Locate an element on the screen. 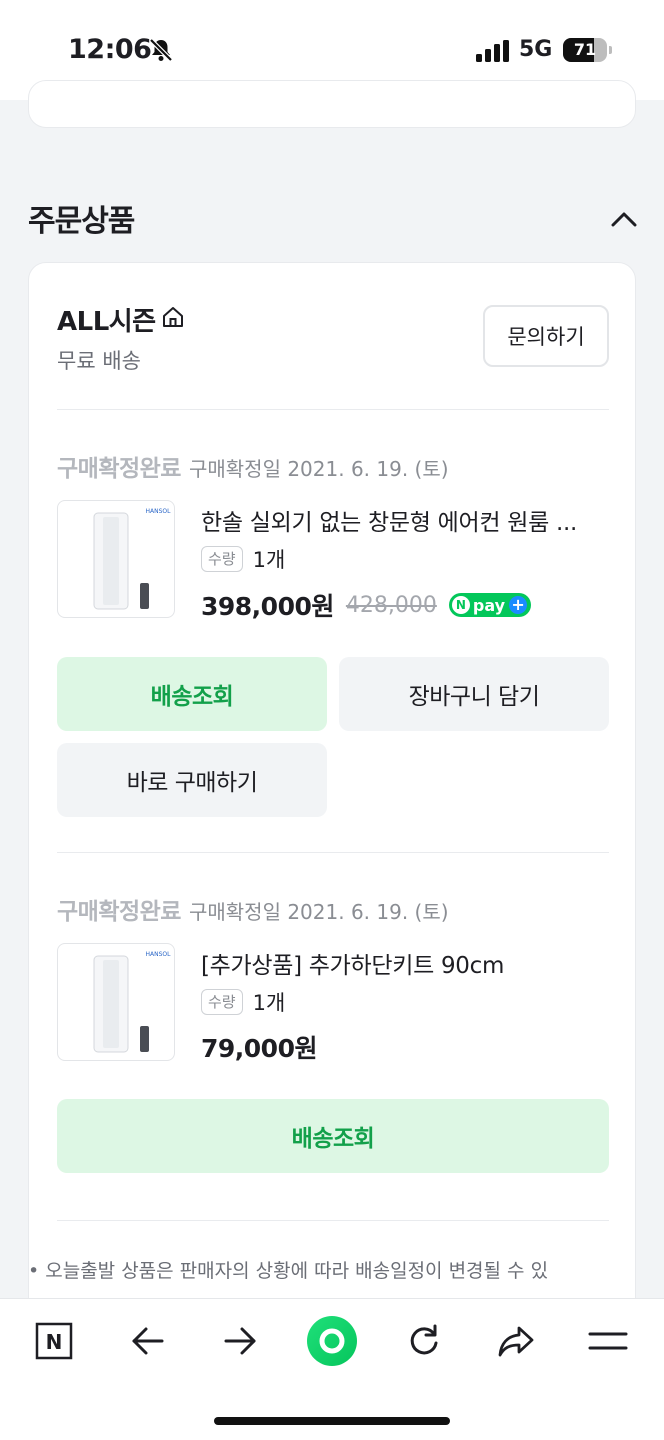 This screenshot has height=1440, width=664. browser-bottom-bar: N is located at coordinates (332, 1369).